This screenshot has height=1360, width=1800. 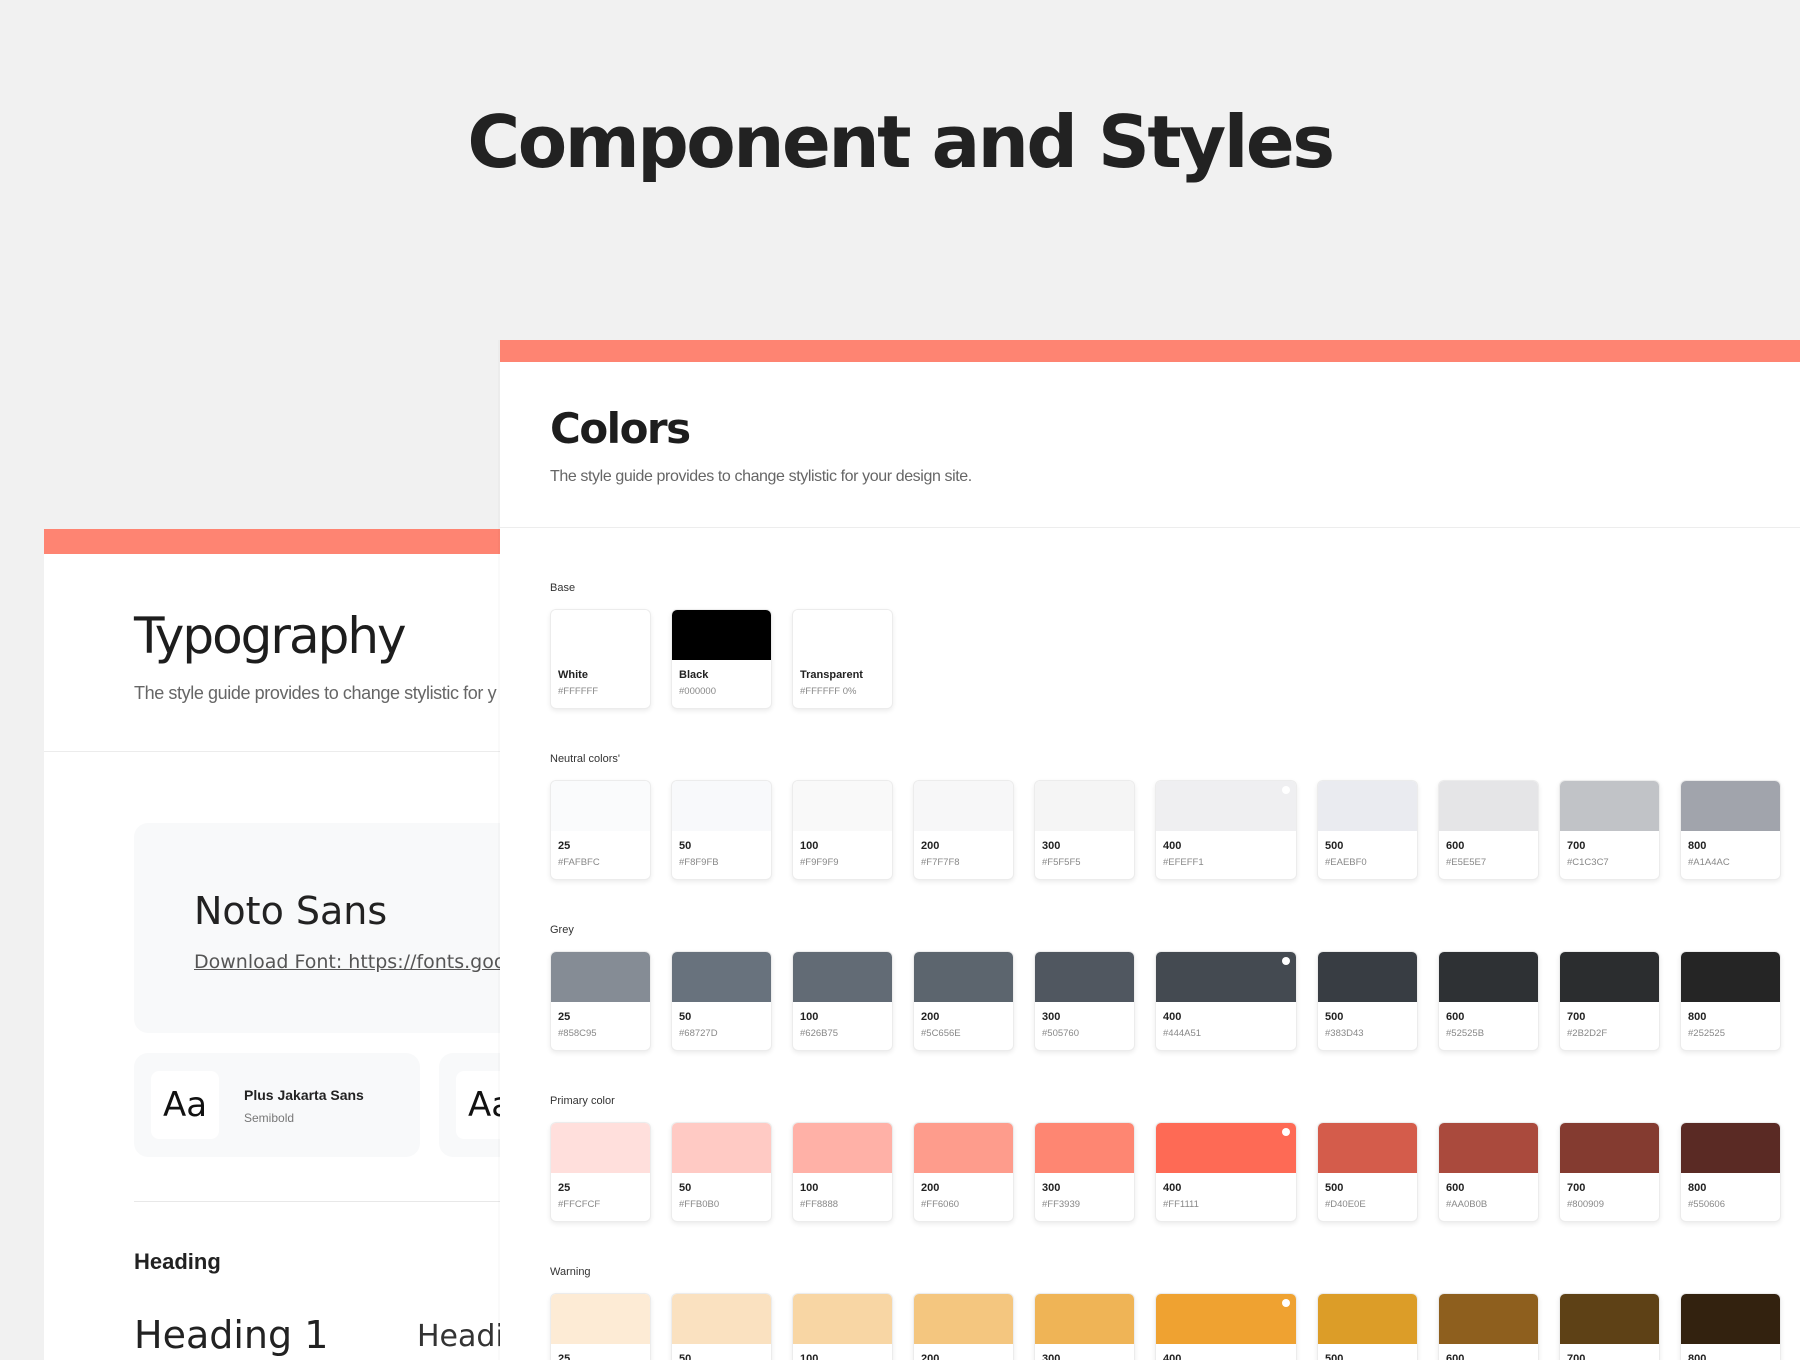 What do you see at coordinates (1706, 1033) in the screenshot?
I see `swatch-hex: #252525` at bounding box center [1706, 1033].